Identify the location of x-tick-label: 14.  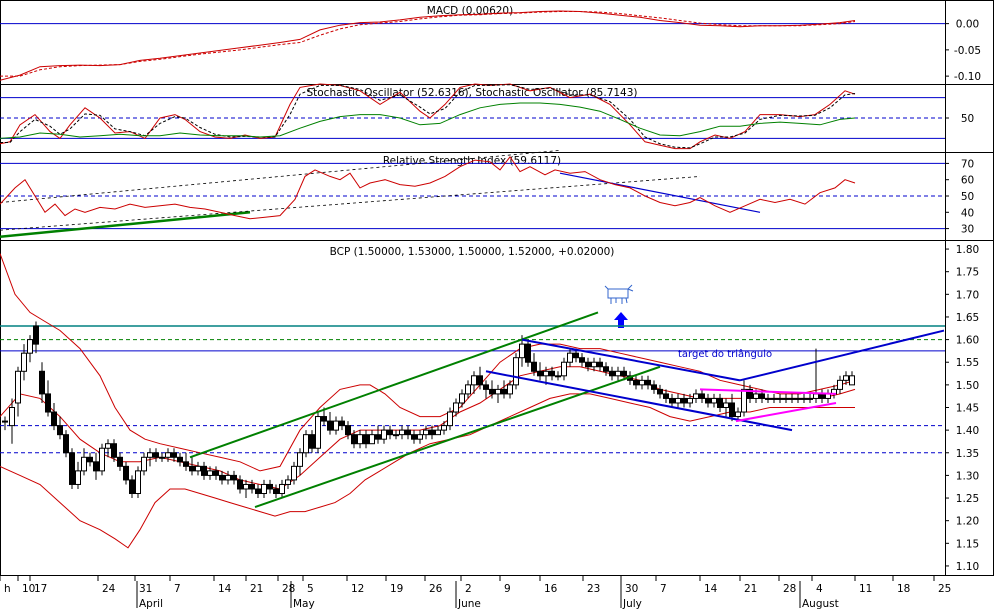
(225, 589).